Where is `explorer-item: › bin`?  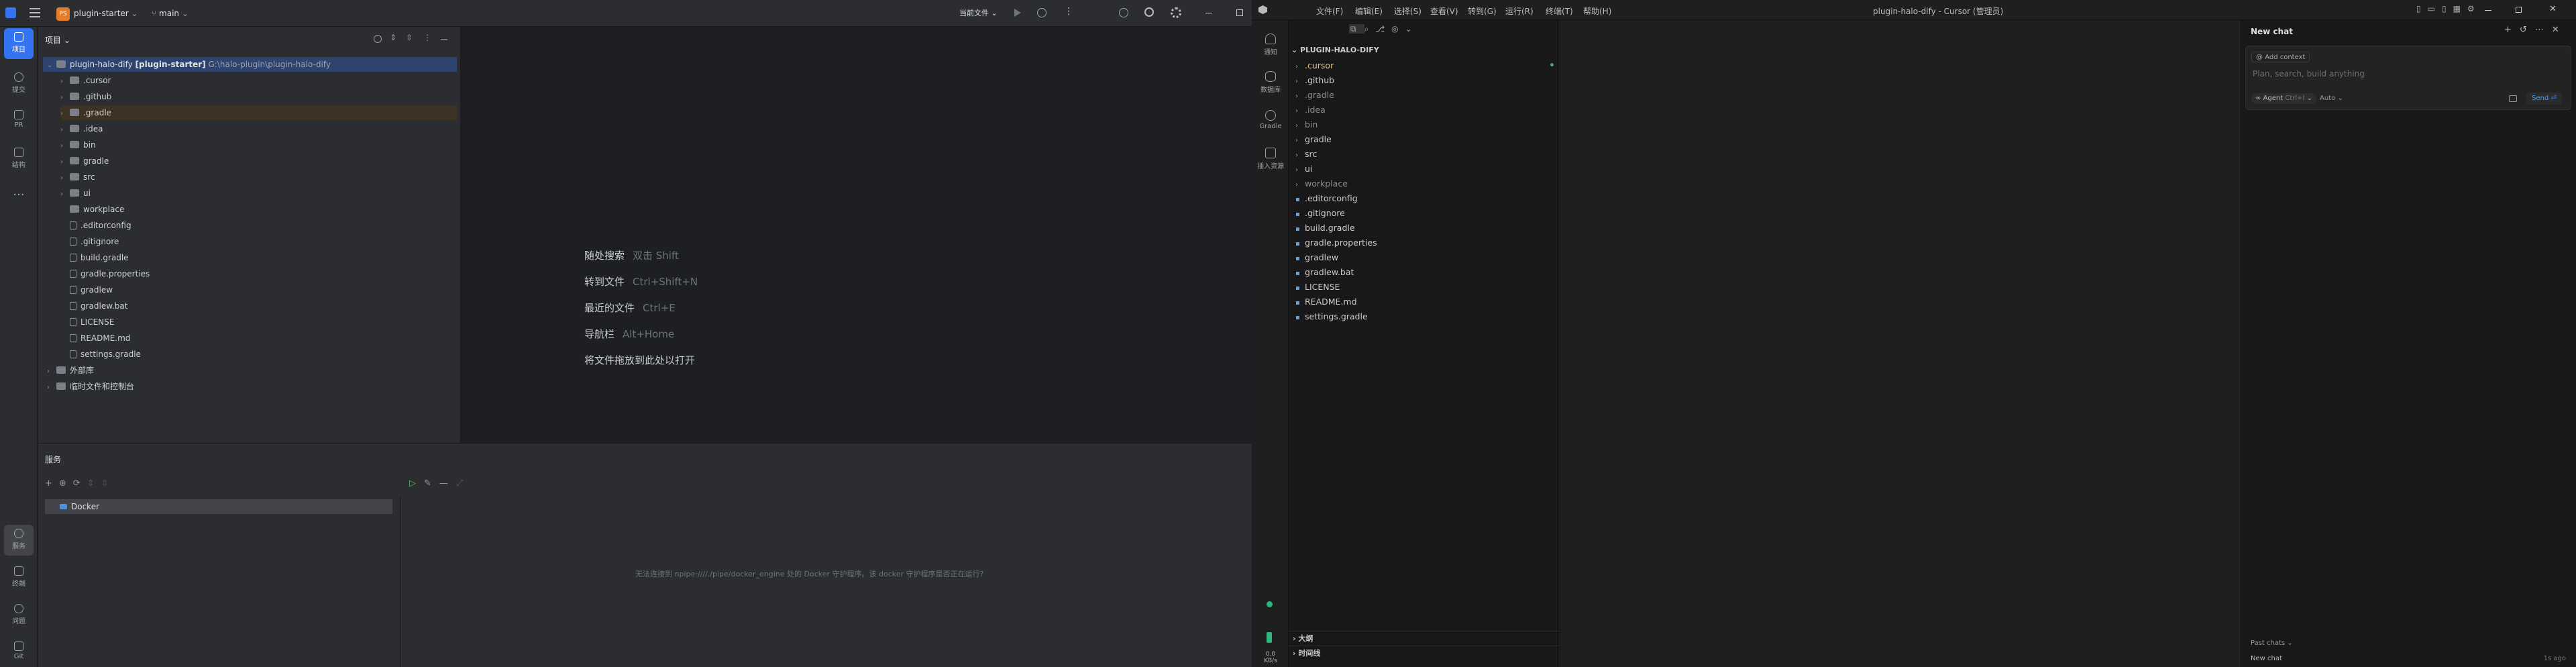
explorer-item: › bin is located at coordinates (1306, 124).